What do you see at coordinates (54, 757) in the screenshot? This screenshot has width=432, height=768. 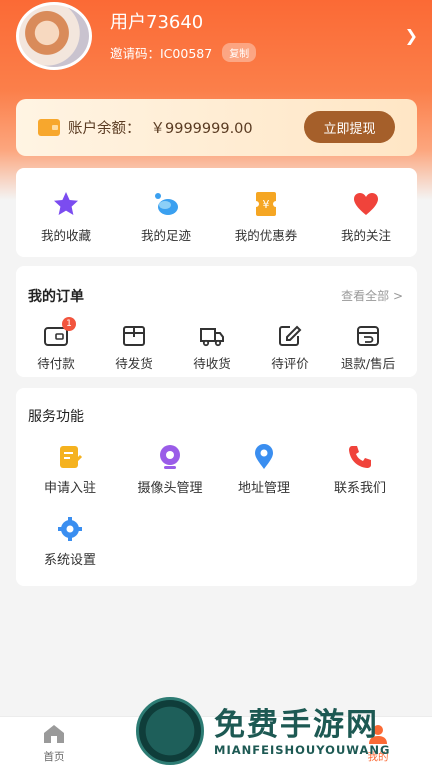 I see `tab-label: 首页` at bounding box center [54, 757].